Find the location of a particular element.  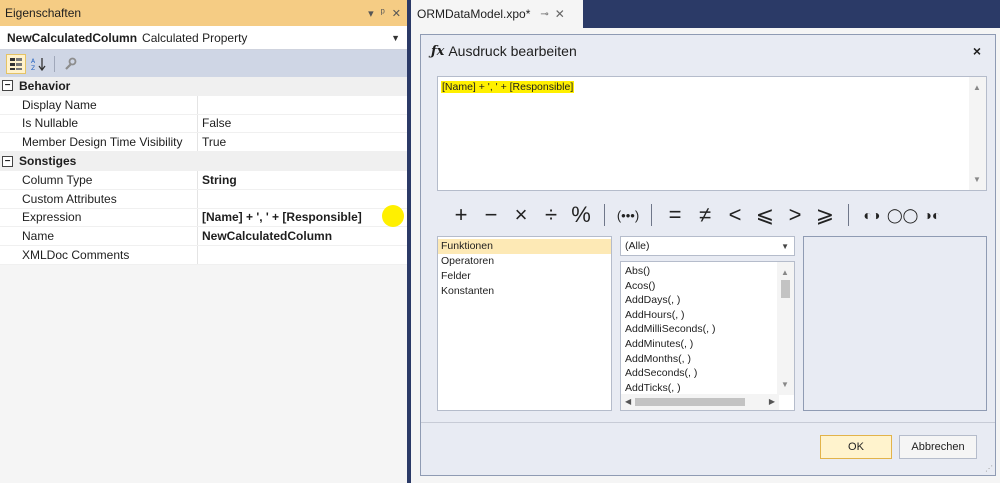

divide-operator: ÷ is located at coordinates (551, 215).